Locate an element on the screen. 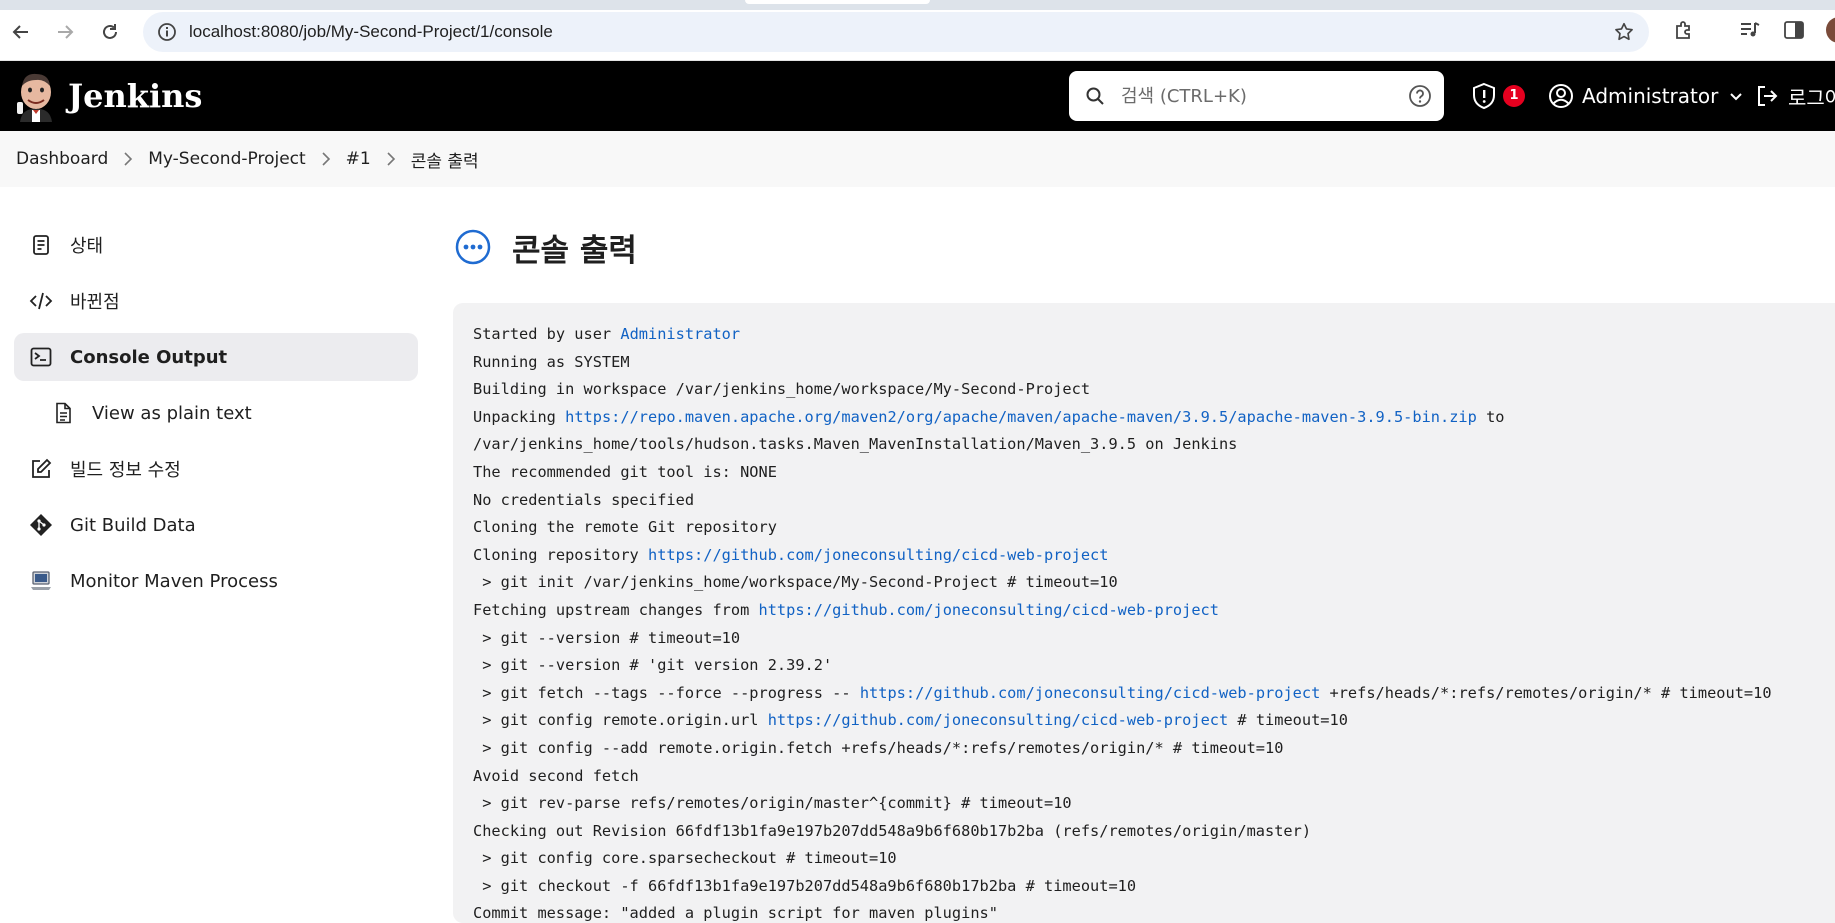 The width and height of the screenshot is (1835, 923). breadcrumb-dashboard: Dashboard is located at coordinates (62, 159).